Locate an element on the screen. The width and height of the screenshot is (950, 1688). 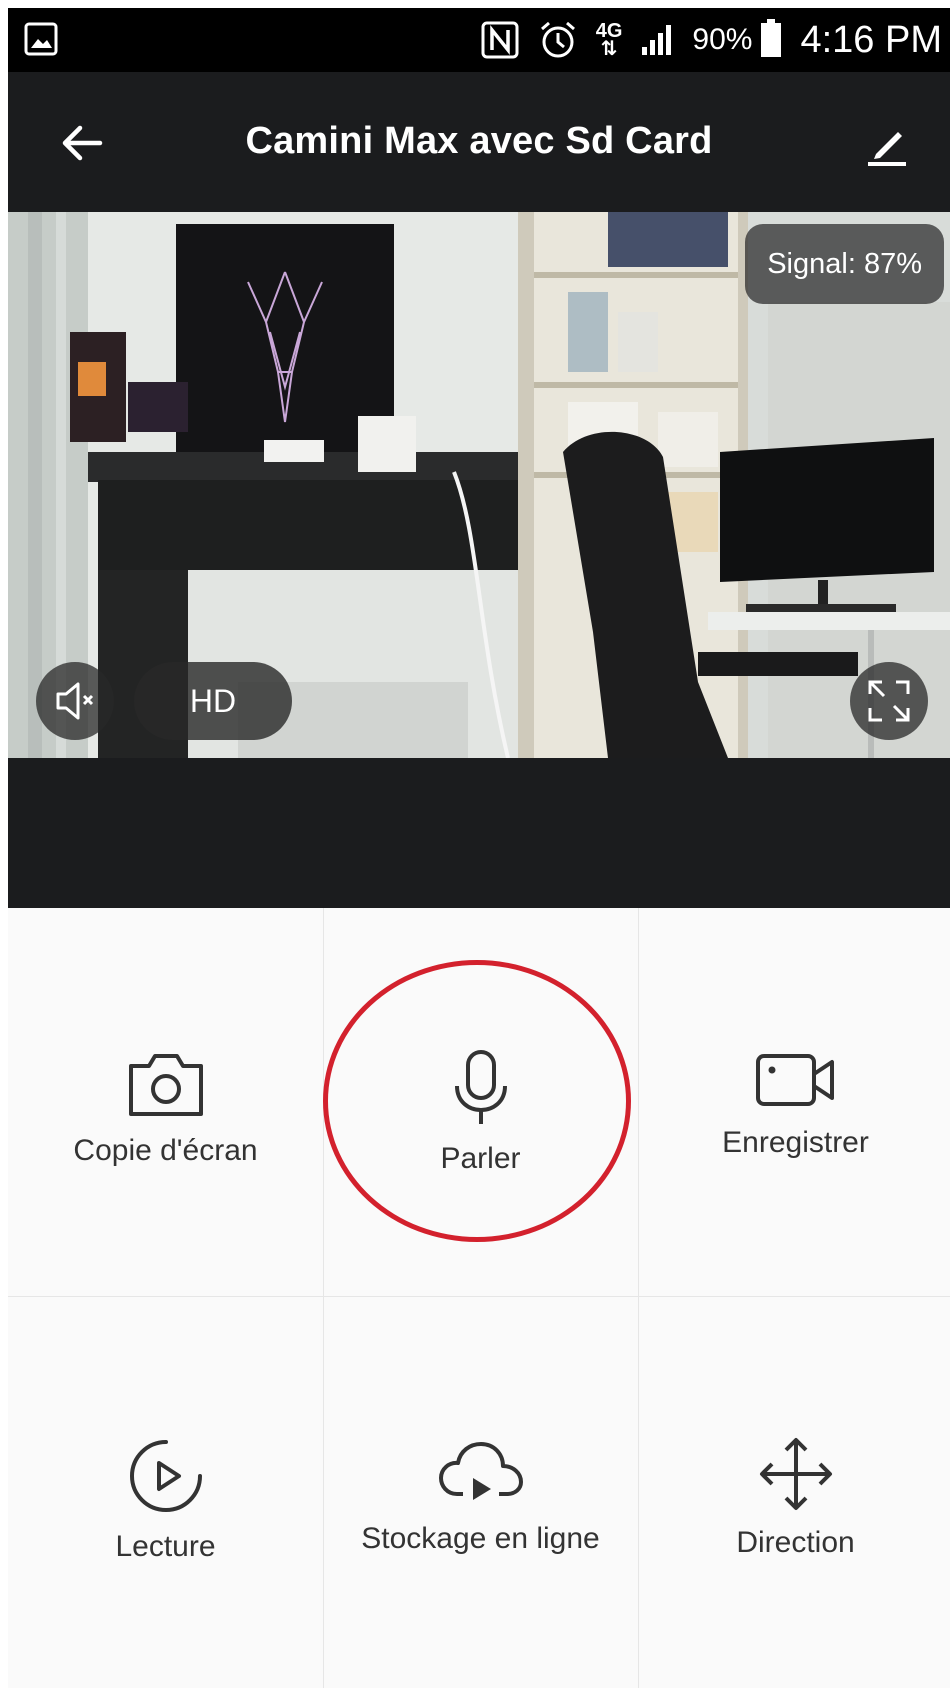
page-title: Camini Max avec Sd Card is located at coordinates (479, 141).